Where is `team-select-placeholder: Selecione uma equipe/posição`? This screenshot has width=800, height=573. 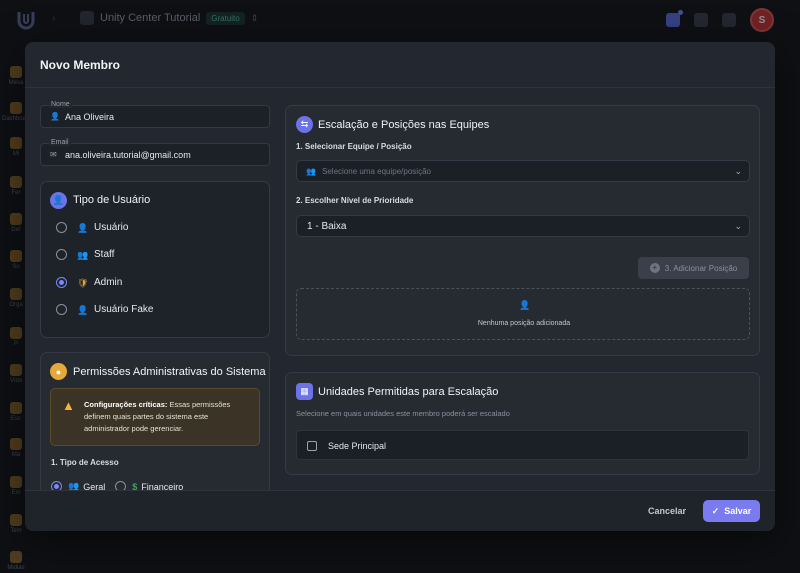 team-select-placeholder: Selecione uma equipe/posição is located at coordinates (376, 171).